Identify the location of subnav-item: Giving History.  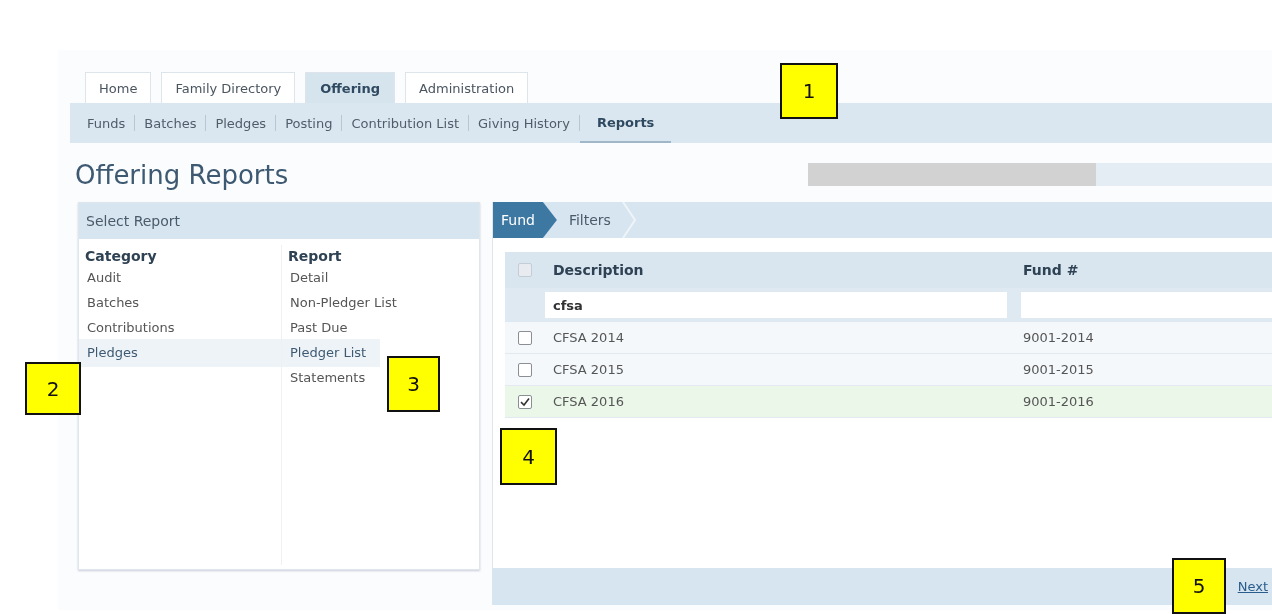
(524, 123).